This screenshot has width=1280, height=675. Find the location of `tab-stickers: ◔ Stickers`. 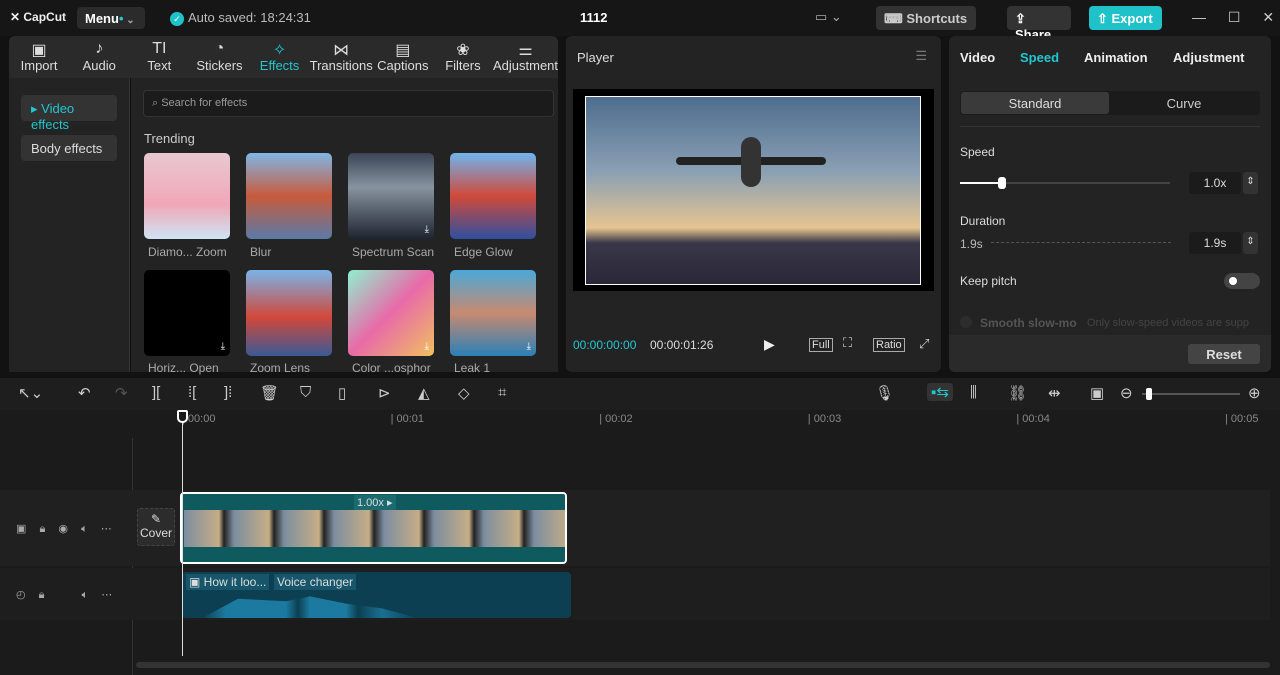

tab-stickers: ◔ Stickers is located at coordinates (219, 57).